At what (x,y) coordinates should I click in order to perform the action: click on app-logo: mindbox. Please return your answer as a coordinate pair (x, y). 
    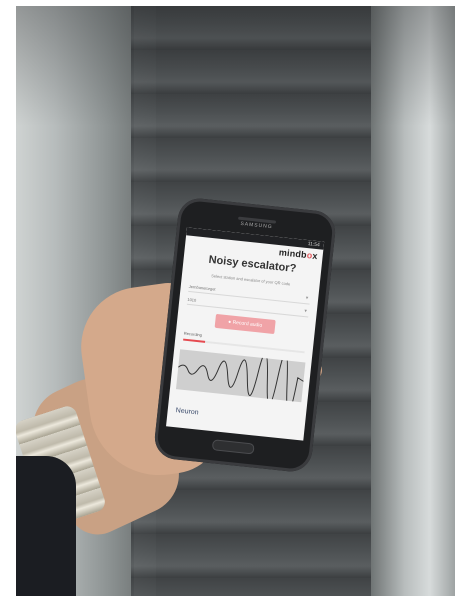
    Looking at the image, I should click on (298, 254).